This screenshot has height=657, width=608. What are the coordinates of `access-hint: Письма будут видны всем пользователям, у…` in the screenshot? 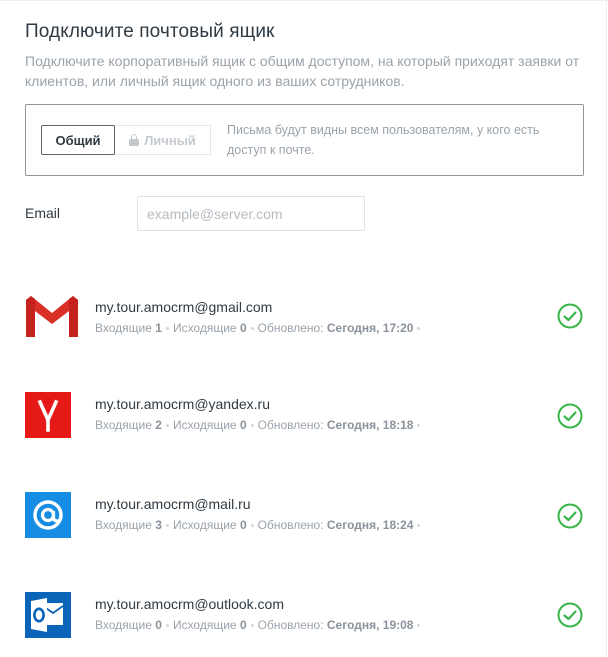 It's located at (383, 140).